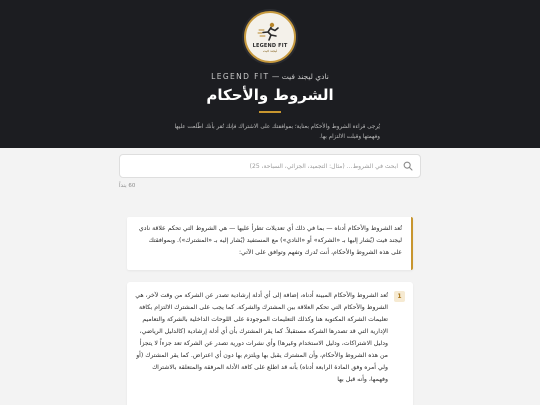 This screenshot has width=540, height=405. Describe the element at coordinates (270, 95) in the screenshot. I see `page-title: الشروط والأحكام` at that location.